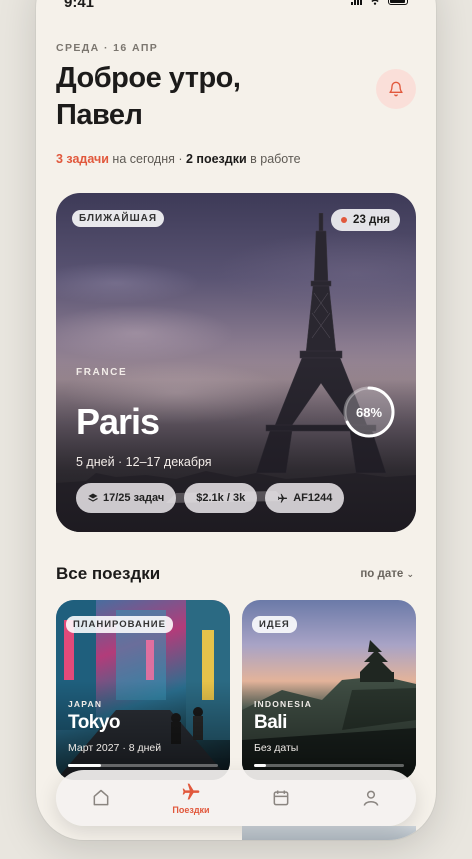  Describe the element at coordinates (148, 78) in the screenshot. I see `greeting-line-1: Доброе утро,` at that location.